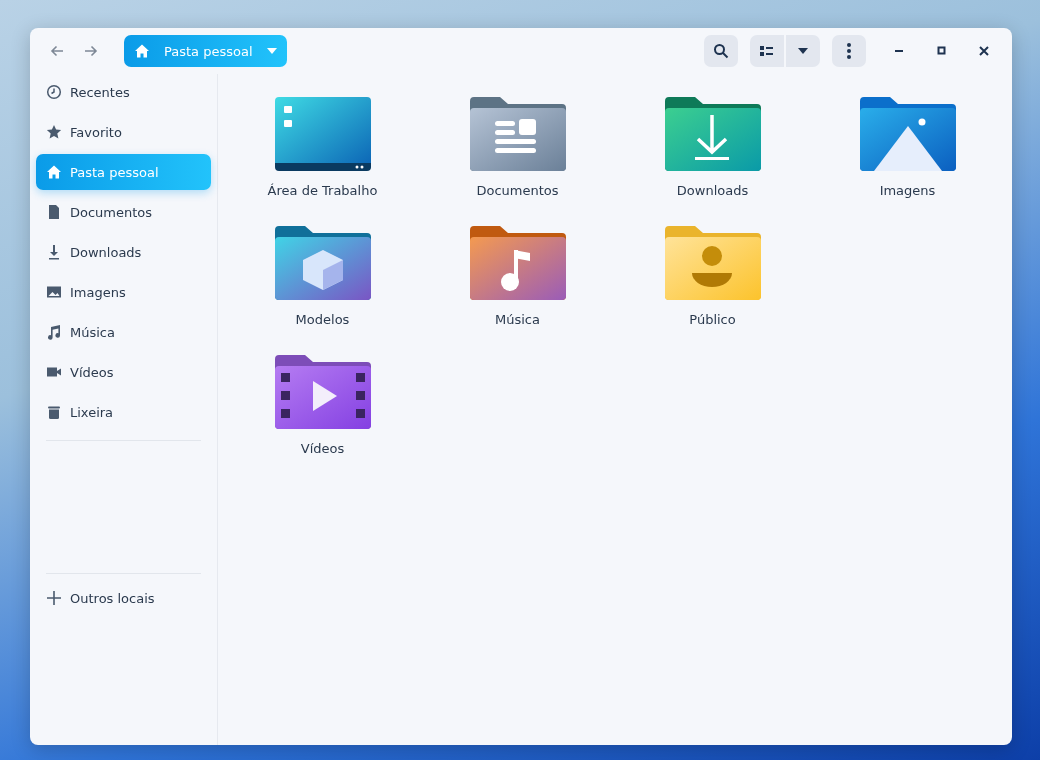 This screenshot has height=760, width=1040. Describe the element at coordinates (54, 212) in the screenshot. I see `document-icon` at that location.